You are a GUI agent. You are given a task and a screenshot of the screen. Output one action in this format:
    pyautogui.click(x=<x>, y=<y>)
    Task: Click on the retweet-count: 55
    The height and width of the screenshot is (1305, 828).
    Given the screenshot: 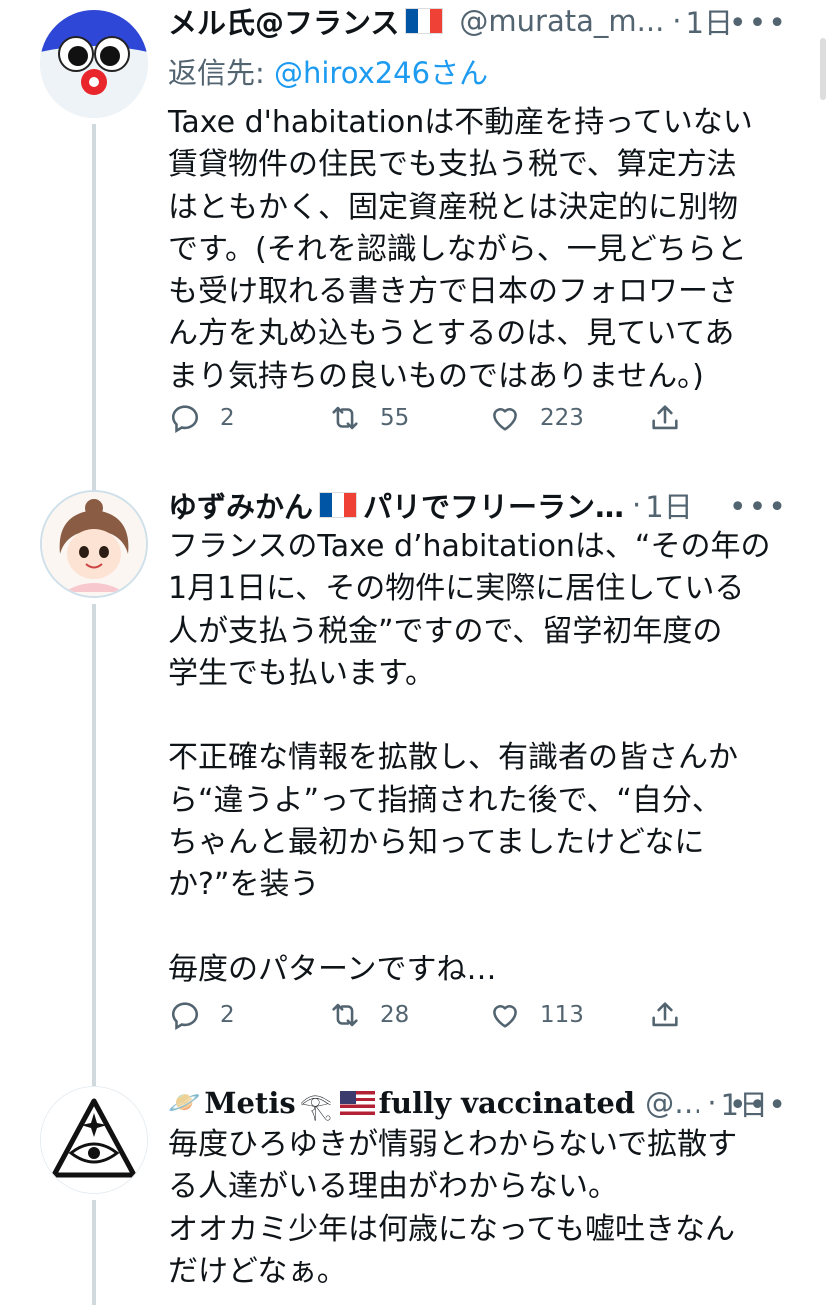 What is the action you would take?
    pyautogui.click(x=395, y=418)
    